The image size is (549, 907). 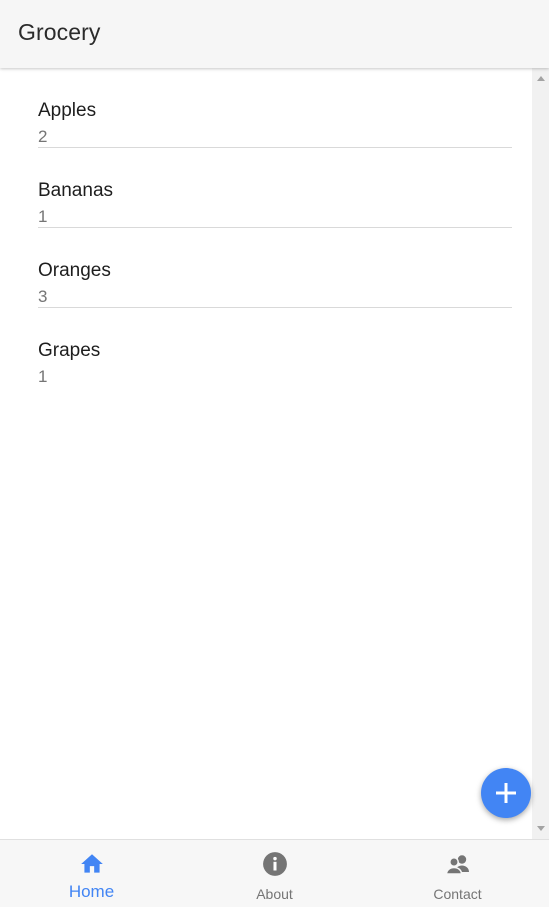 What do you see at coordinates (74, 270) in the screenshot?
I see `item-name: Oranges` at bounding box center [74, 270].